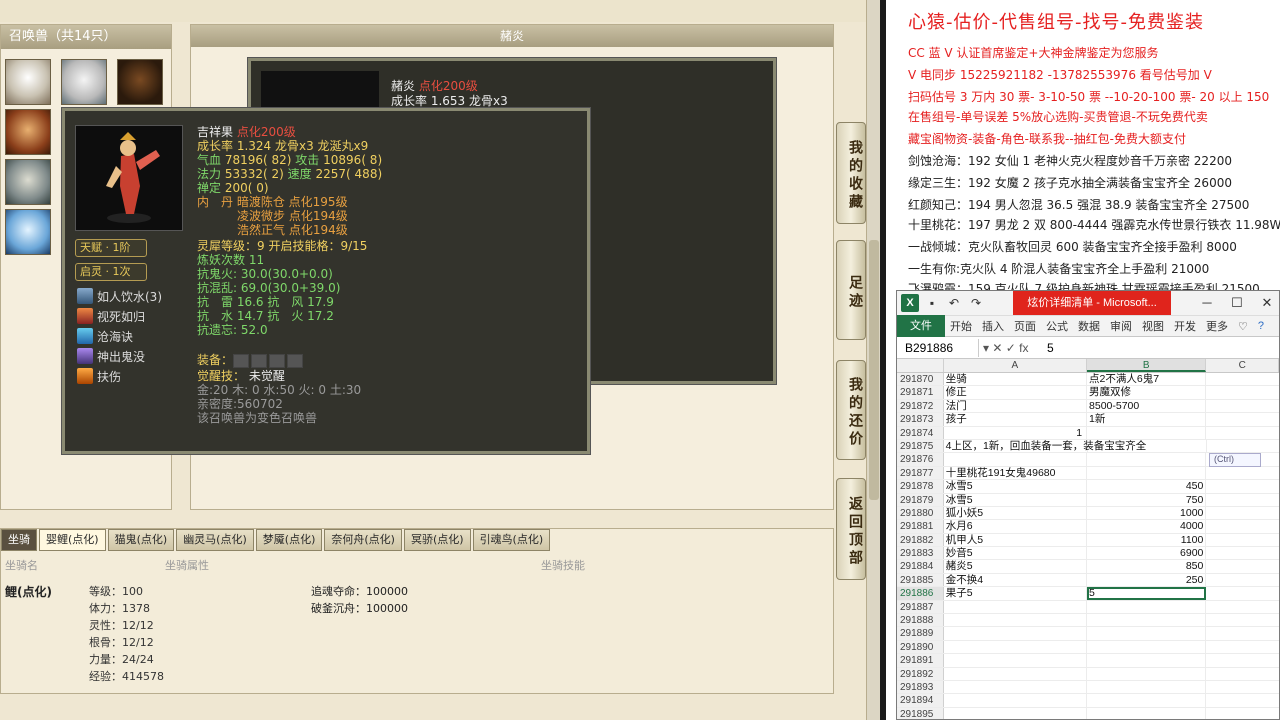 This screenshot has width=1280, height=720. Describe the element at coordinates (851, 410) in the screenshot. I see `my-bargain-button: 我的还价` at that location.